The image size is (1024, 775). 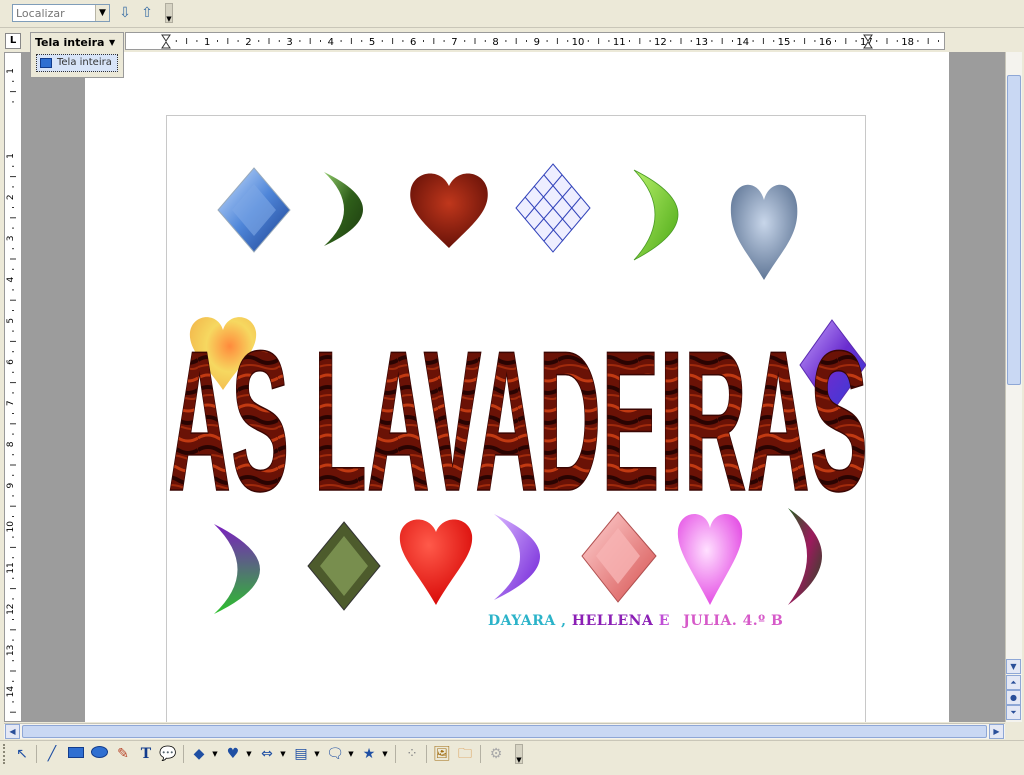 What do you see at coordinates (84, 62) in the screenshot?
I see `zoom-option-label: Tela inteira` at bounding box center [84, 62].